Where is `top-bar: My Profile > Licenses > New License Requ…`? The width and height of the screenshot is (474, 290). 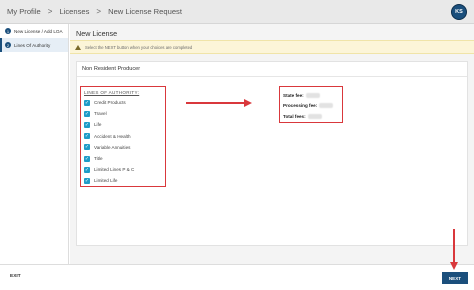
top-bar: My Profile > Licenses > New License Requ… is located at coordinates (237, 12).